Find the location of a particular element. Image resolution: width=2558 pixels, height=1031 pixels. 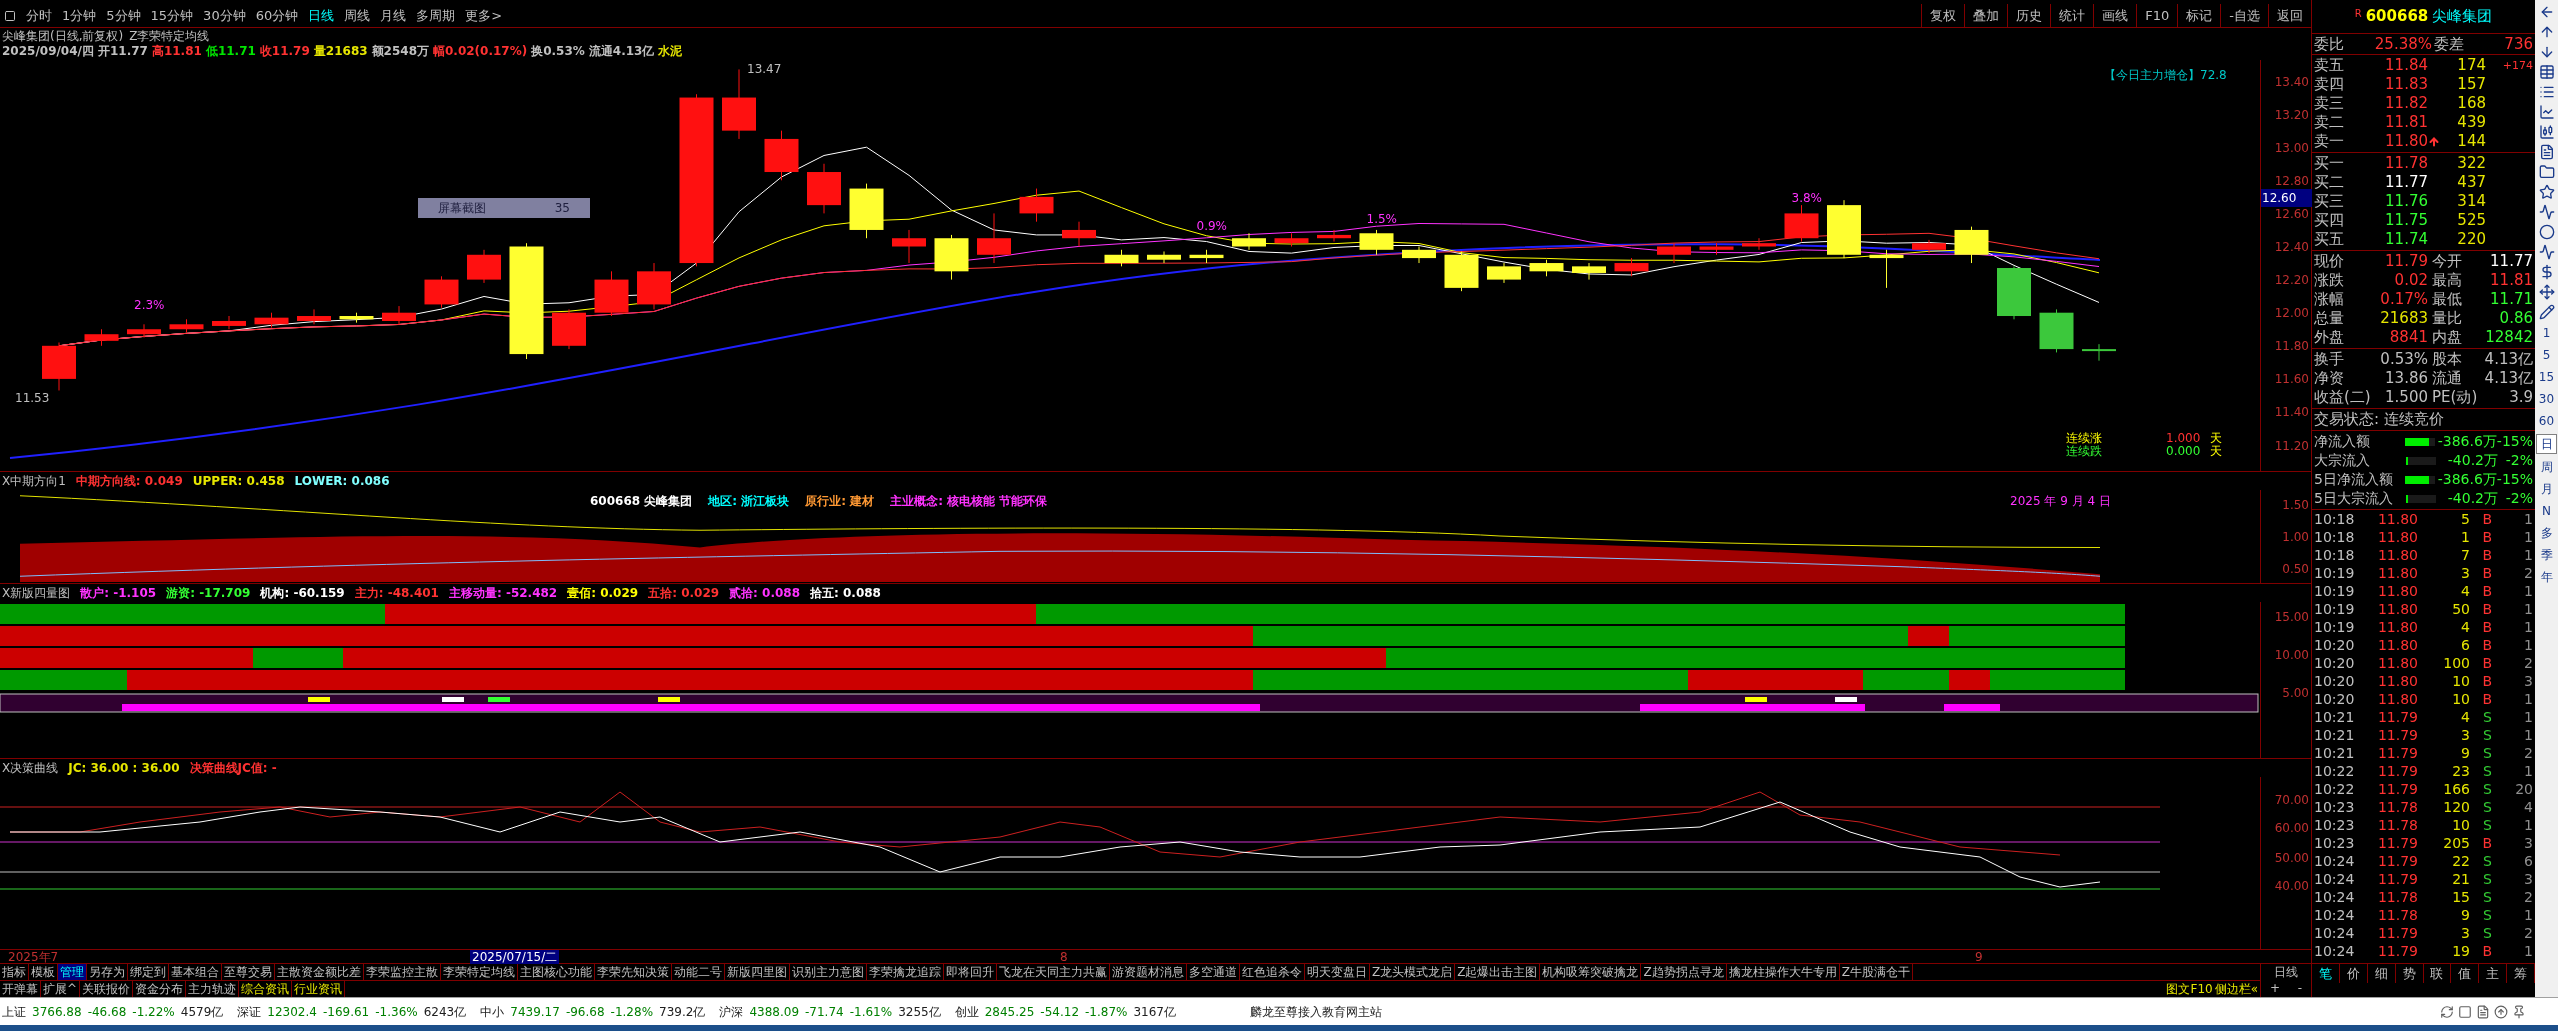

percent-label: 3.8% is located at coordinates (1806, 197).